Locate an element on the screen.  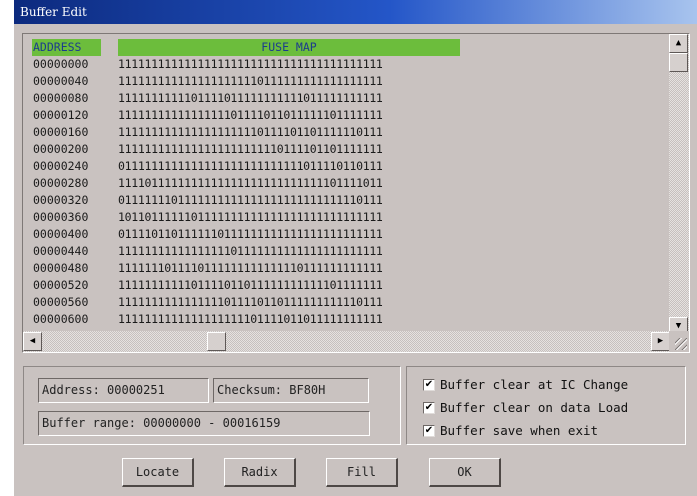
vertical-scrollbar: ▲ ▼ is located at coordinates (679, 185).